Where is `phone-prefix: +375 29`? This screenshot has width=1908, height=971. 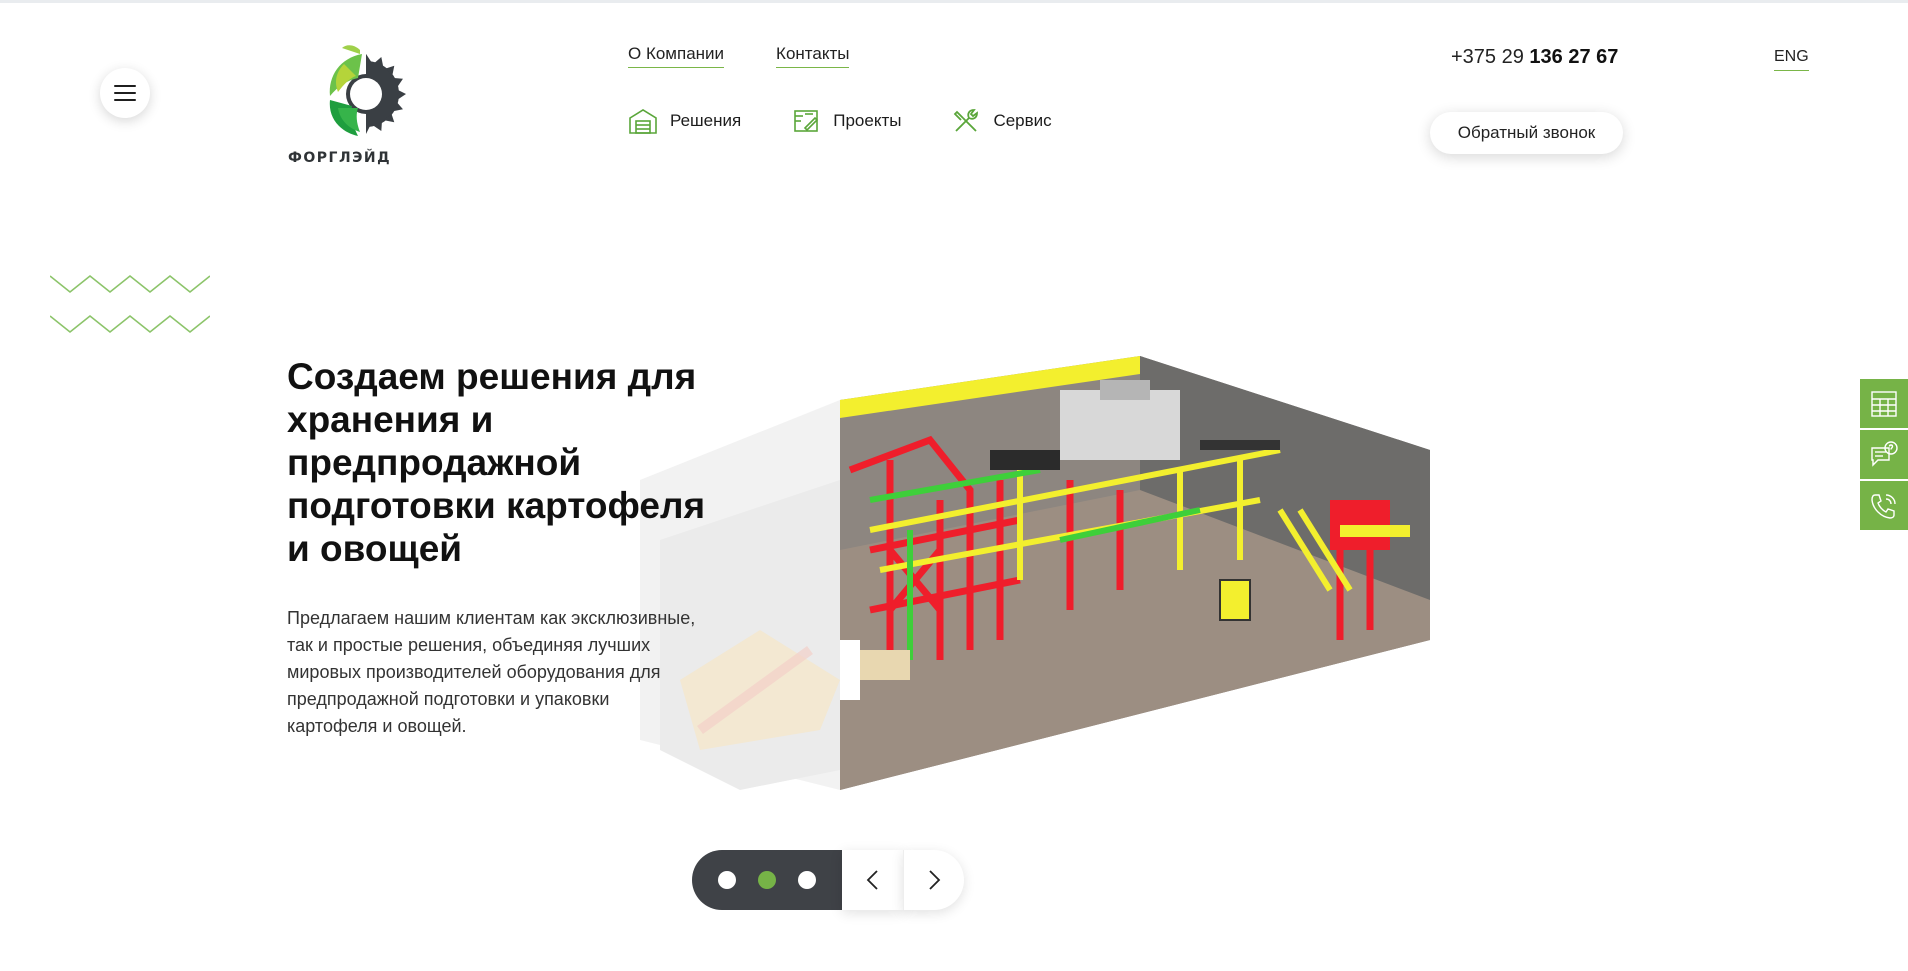
phone-prefix: +375 29 is located at coordinates (1487, 57).